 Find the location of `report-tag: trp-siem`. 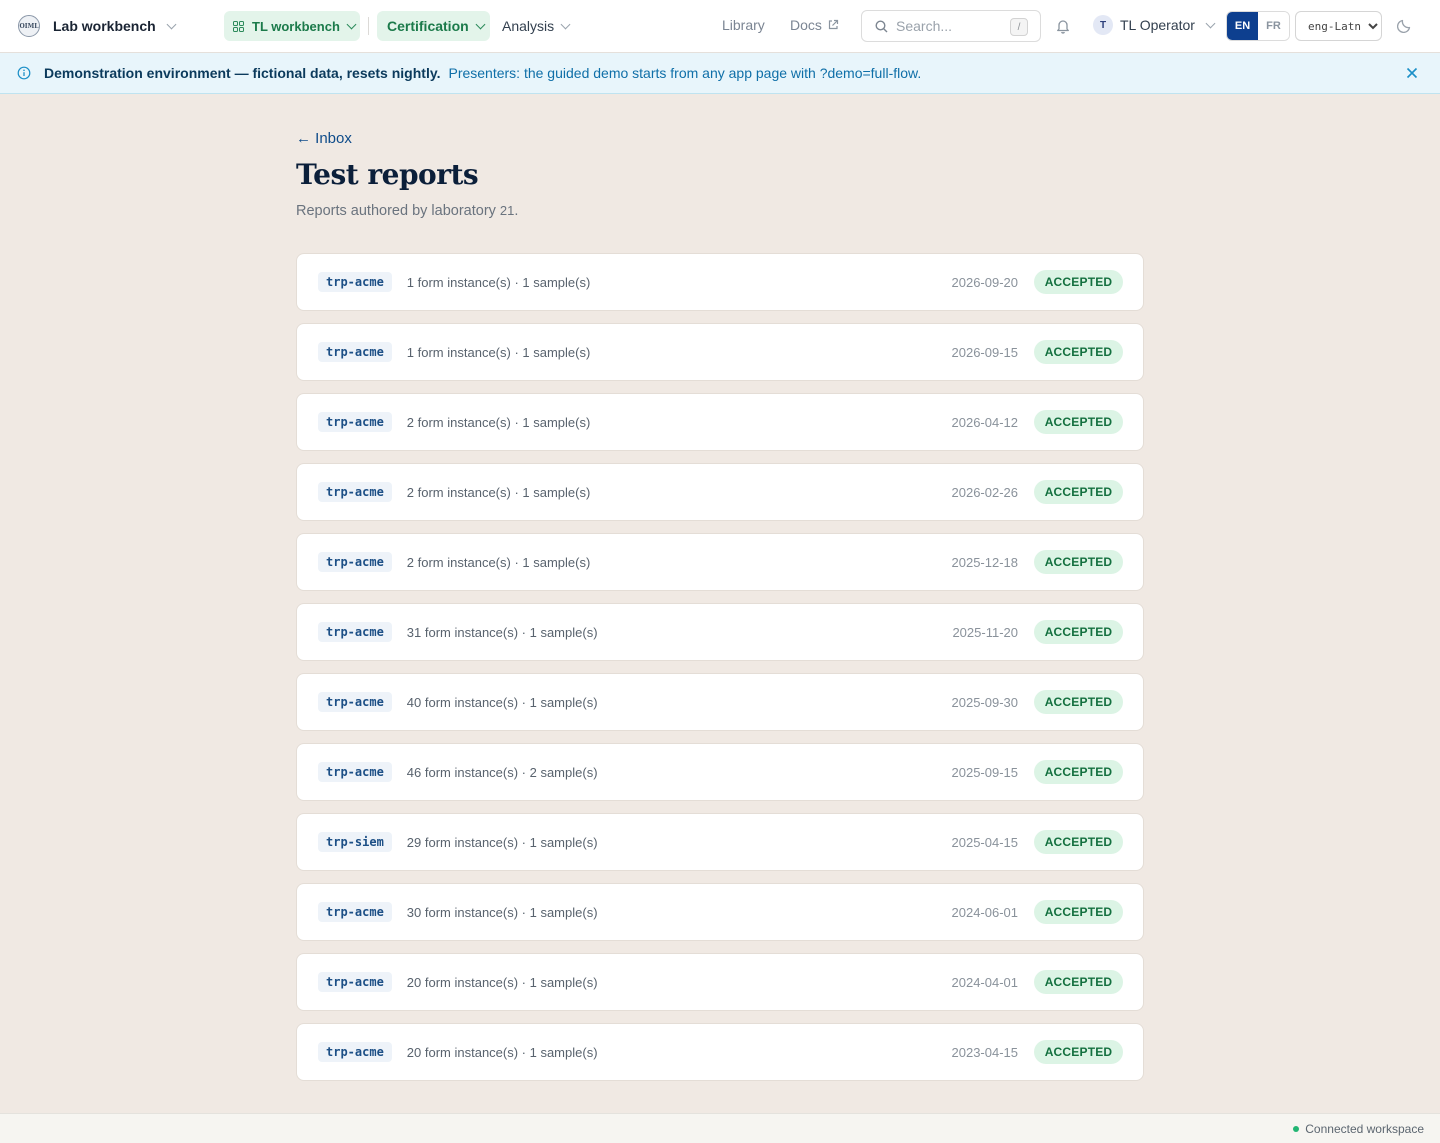

report-tag: trp-siem is located at coordinates (355, 842).